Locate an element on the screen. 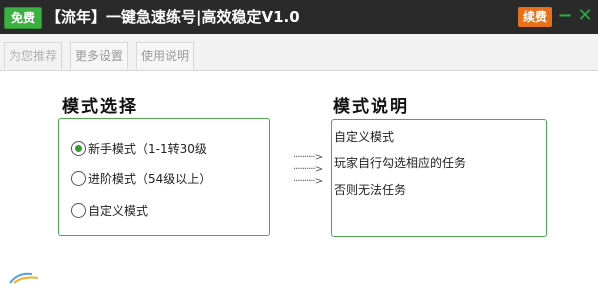  tab-recommend: 为您推荐 is located at coordinates (33, 55).